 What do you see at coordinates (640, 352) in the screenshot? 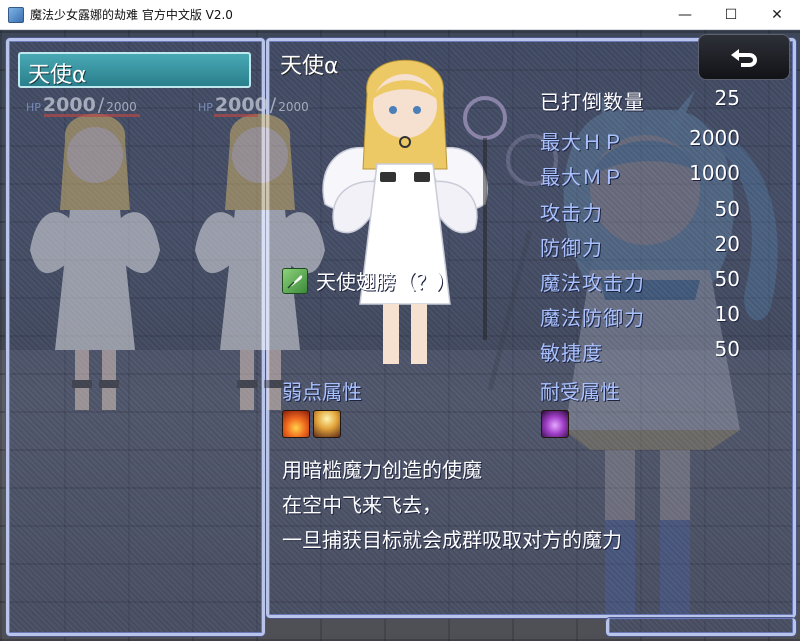
I see `stat-agility: 敏捷度 50` at bounding box center [640, 352].